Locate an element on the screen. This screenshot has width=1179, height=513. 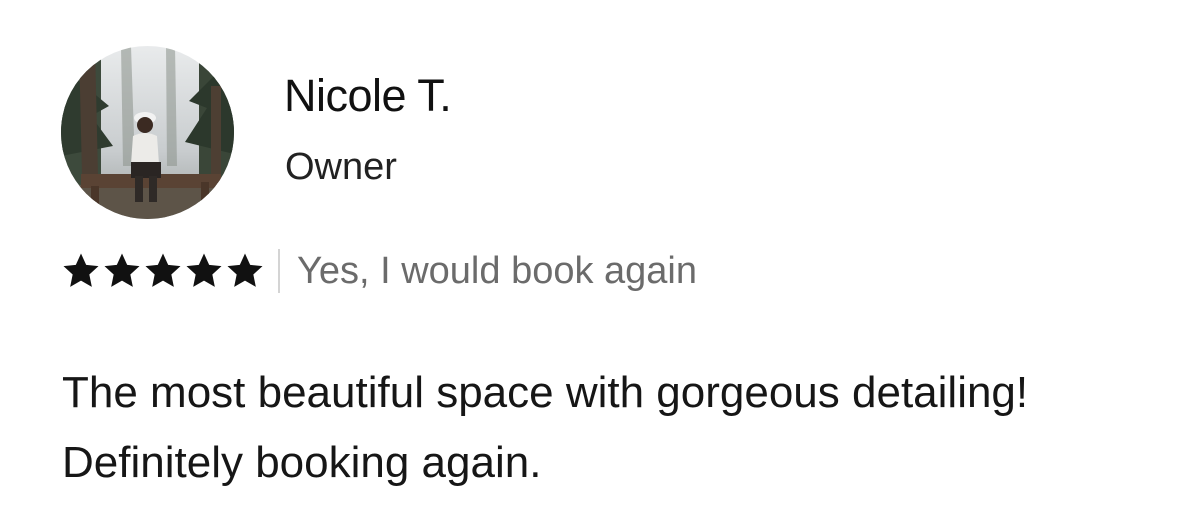
recommendation-text: Yes, I would book again is located at coordinates (497, 270).